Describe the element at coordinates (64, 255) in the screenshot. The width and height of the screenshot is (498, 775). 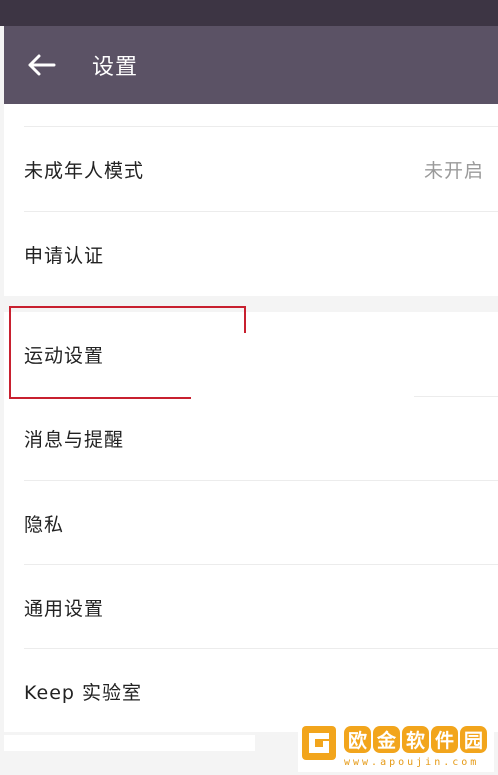
I see `settings-item-label: 申请认证` at that location.